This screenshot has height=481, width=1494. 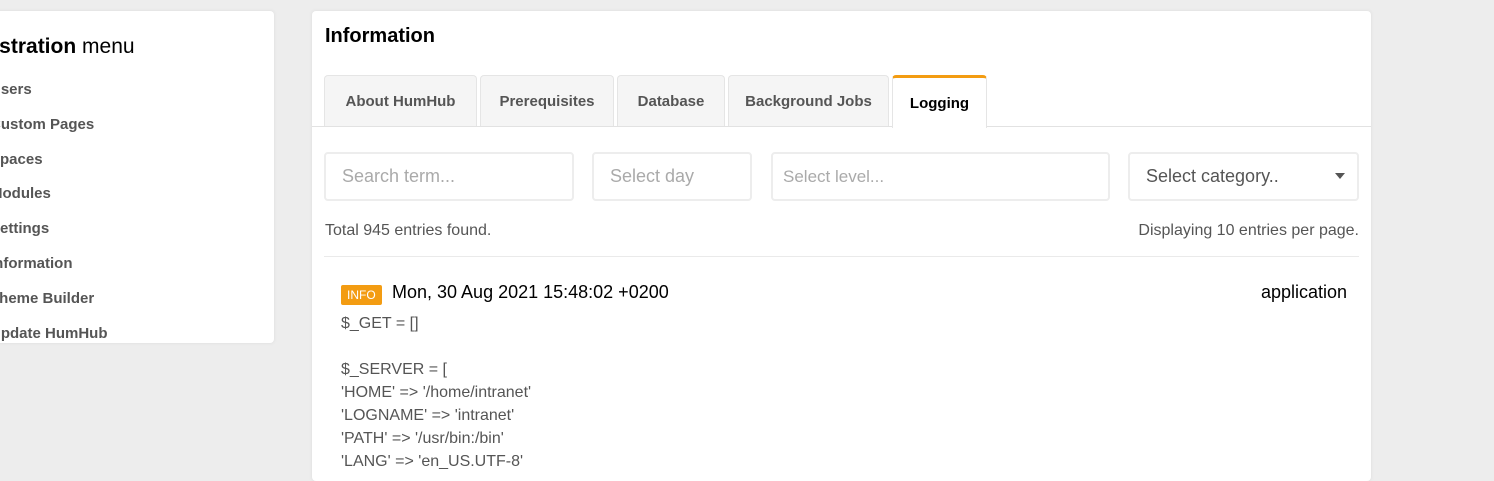 What do you see at coordinates (361, 295) in the screenshot?
I see `log-level-badge: INFO` at bounding box center [361, 295].